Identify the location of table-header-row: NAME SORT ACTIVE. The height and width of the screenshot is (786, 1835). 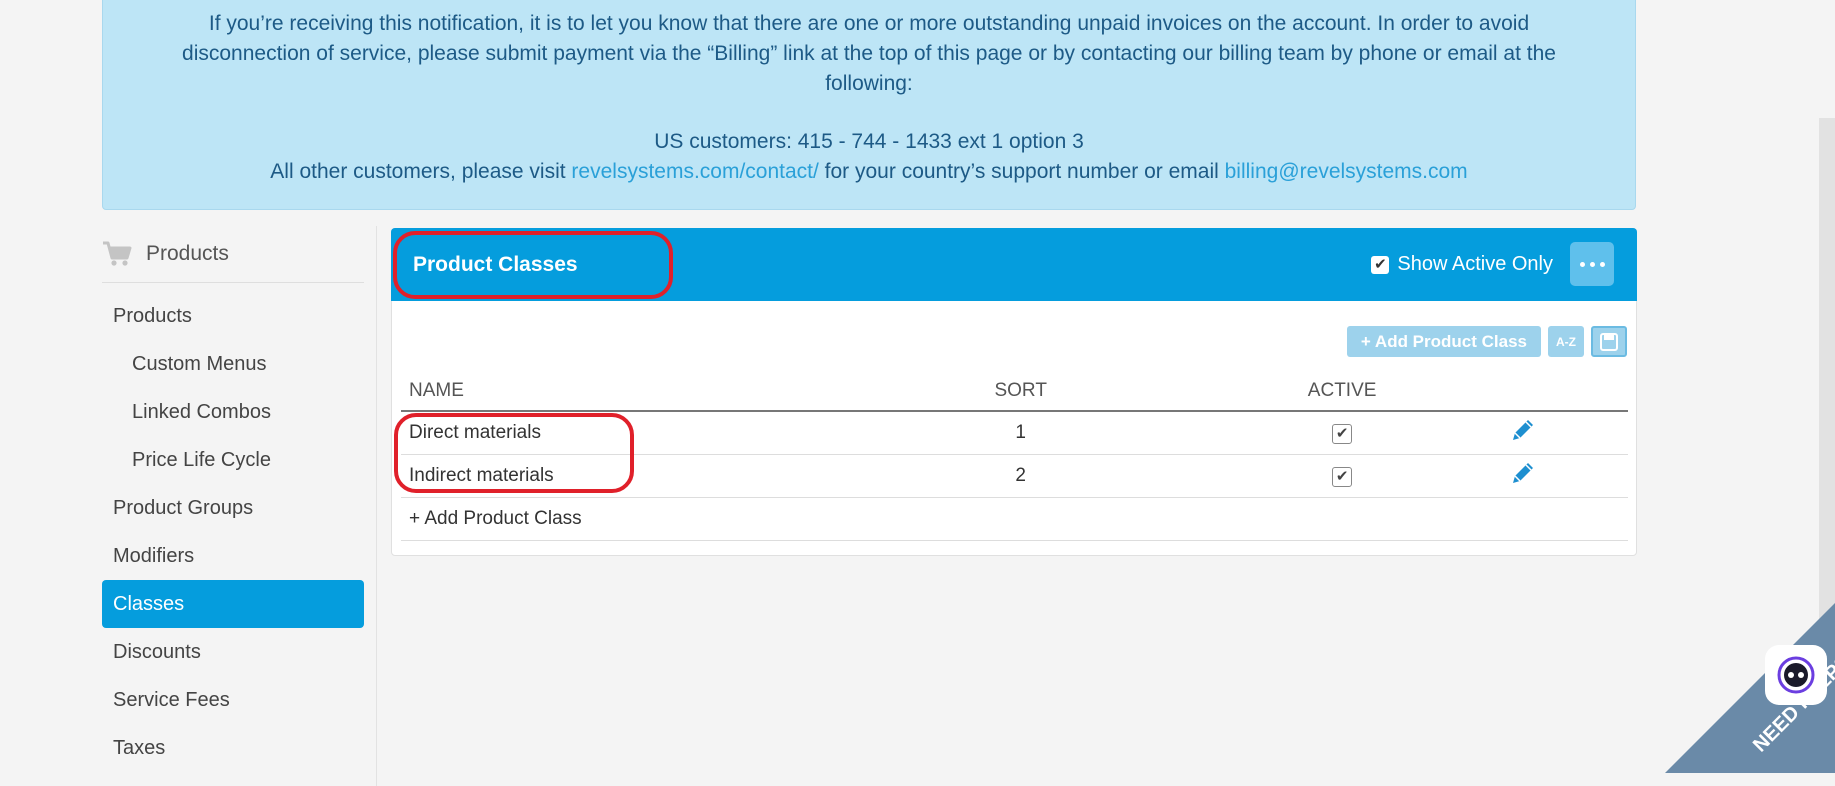
(1014, 392).